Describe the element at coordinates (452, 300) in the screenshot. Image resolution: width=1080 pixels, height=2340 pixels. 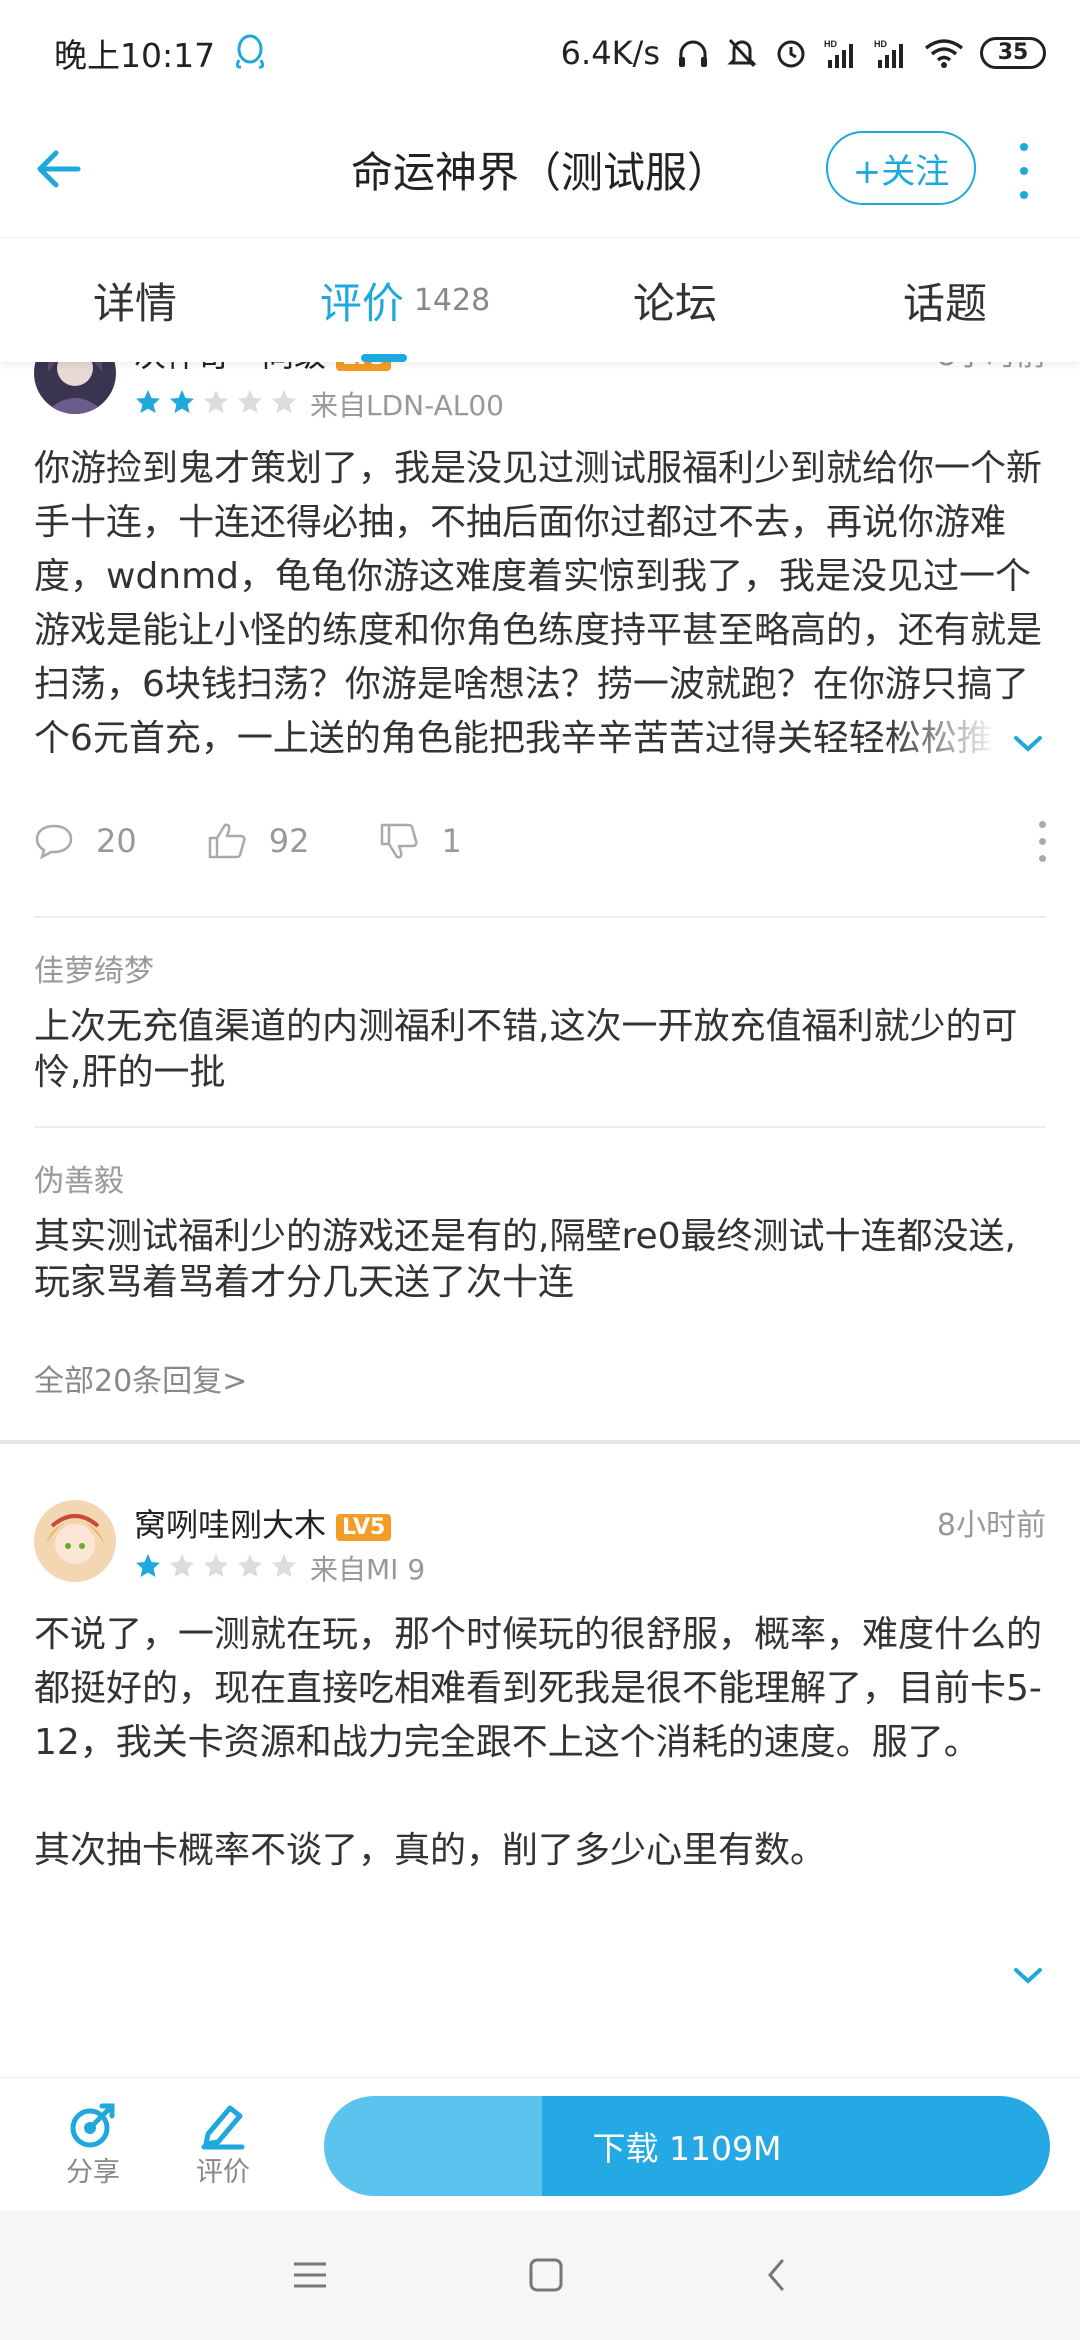
I see `review-count: 1428` at that location.